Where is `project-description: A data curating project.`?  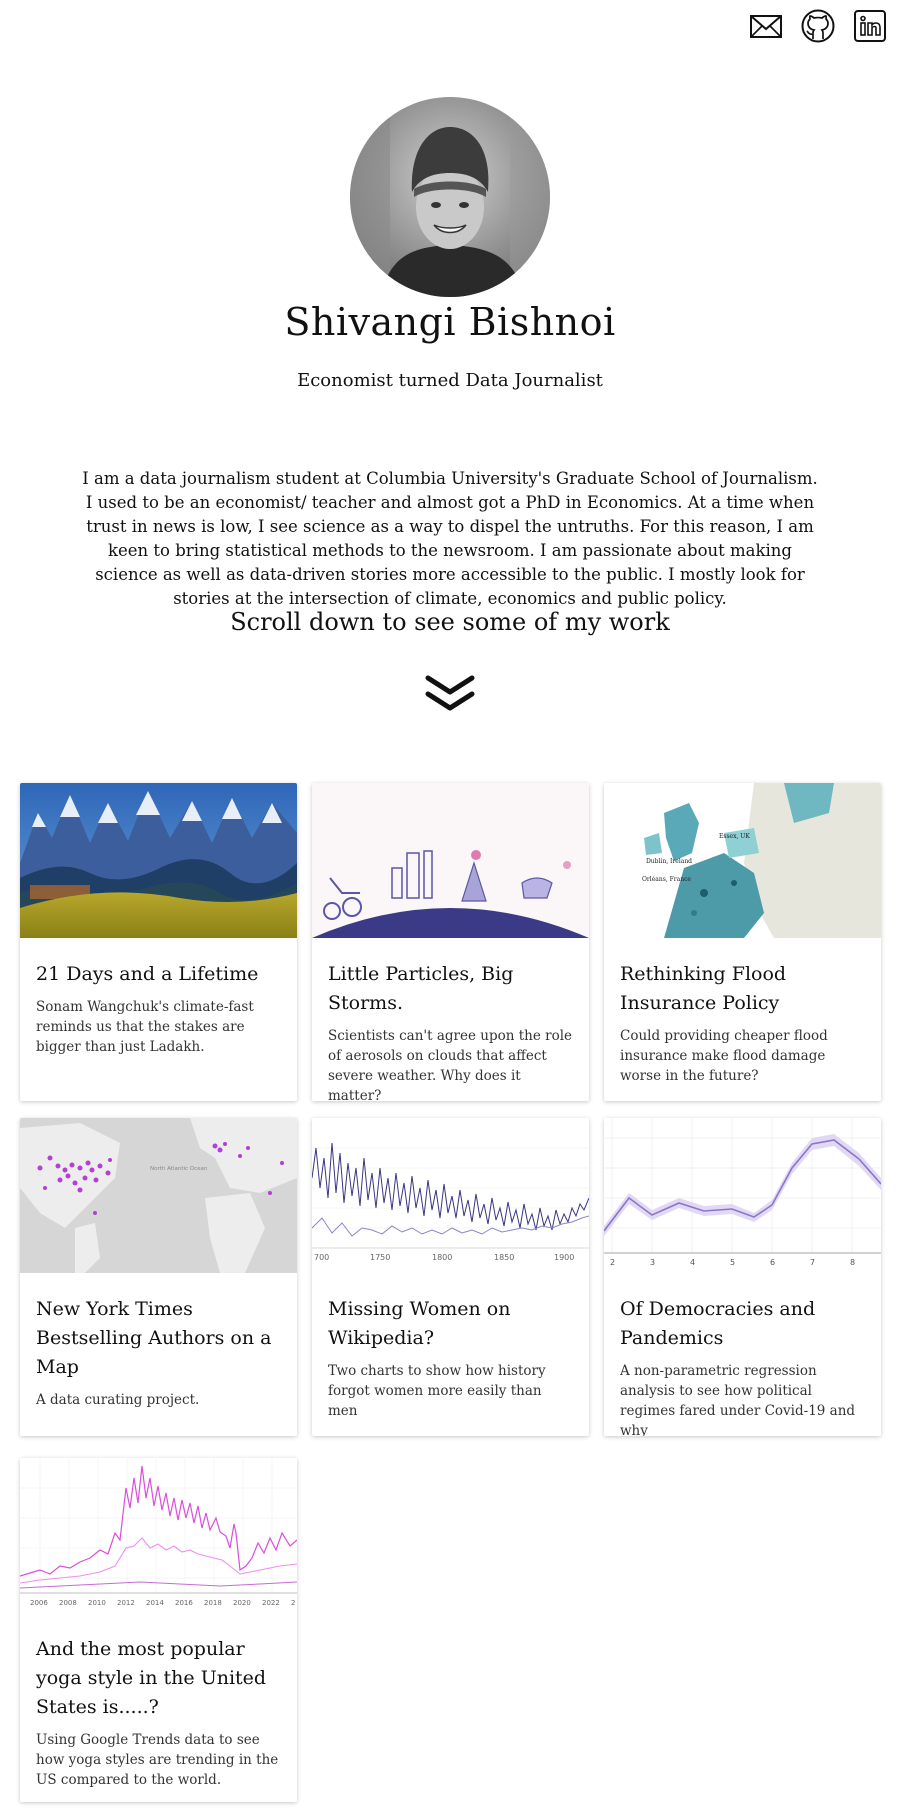
project-description: A data curating project. is located at coordinates (118, 1400).